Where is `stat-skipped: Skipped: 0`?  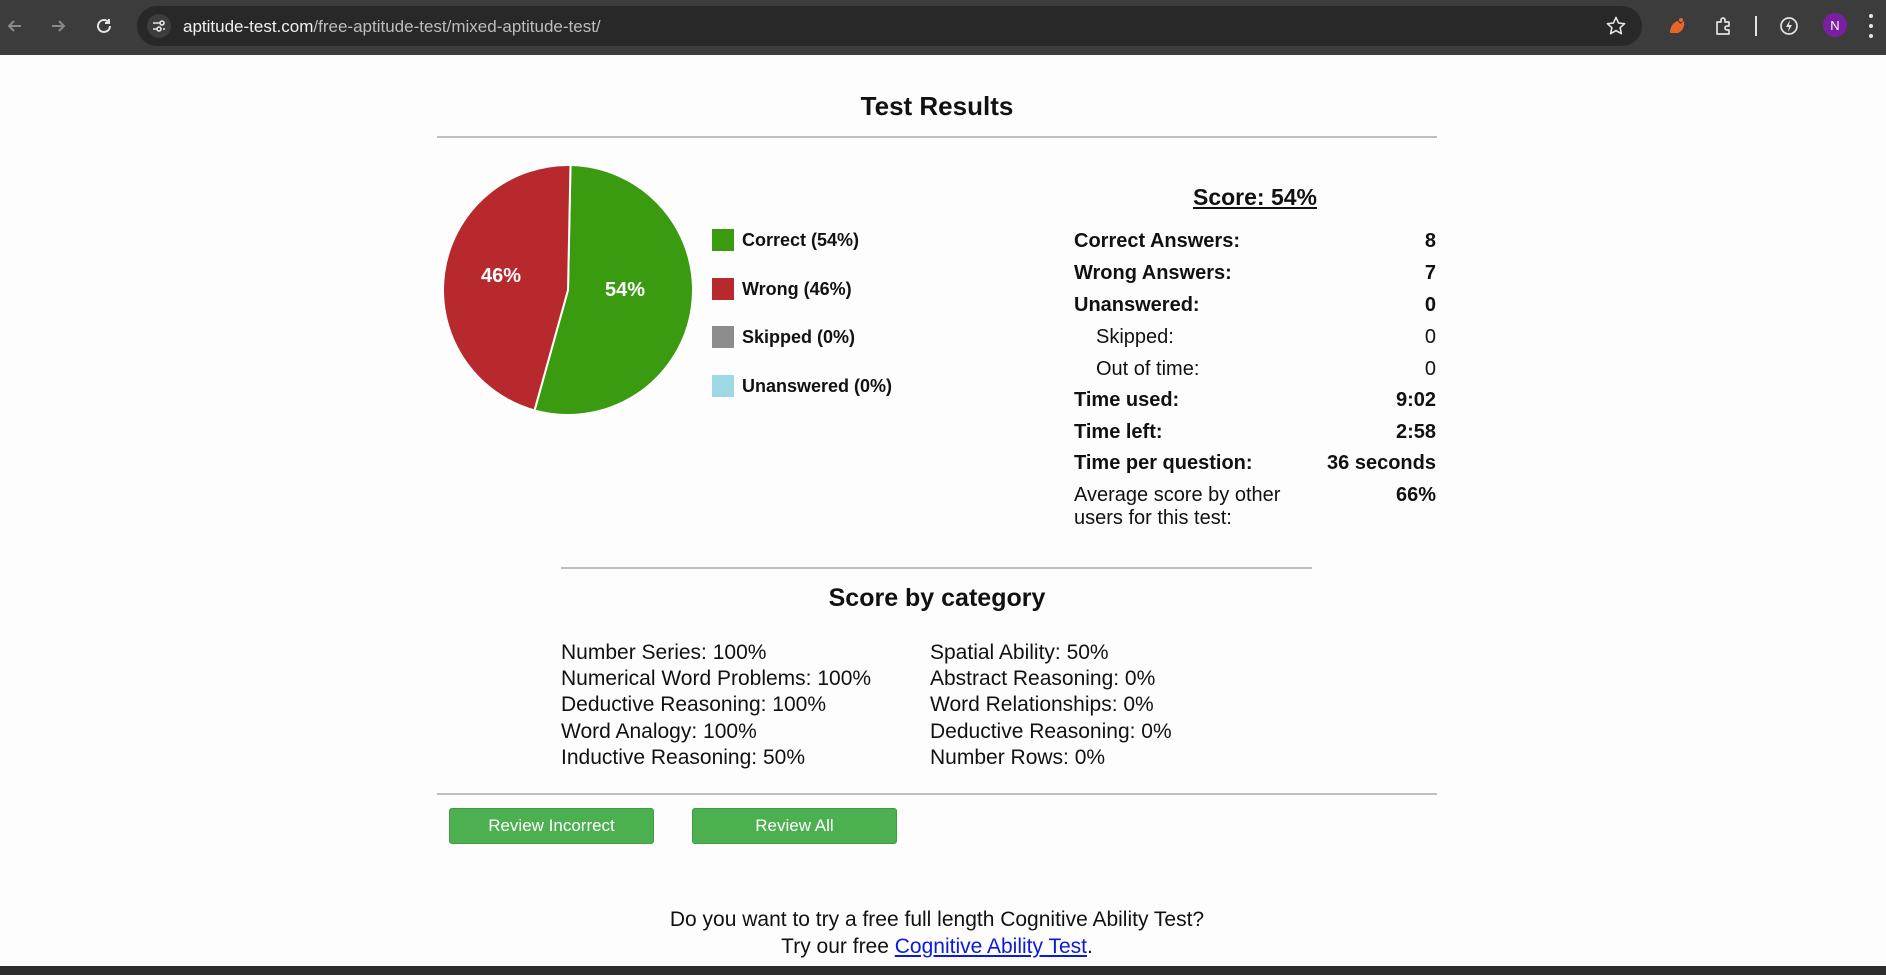
stat-skipped: Skipped: 0 is located at coordinates (1255, 337).